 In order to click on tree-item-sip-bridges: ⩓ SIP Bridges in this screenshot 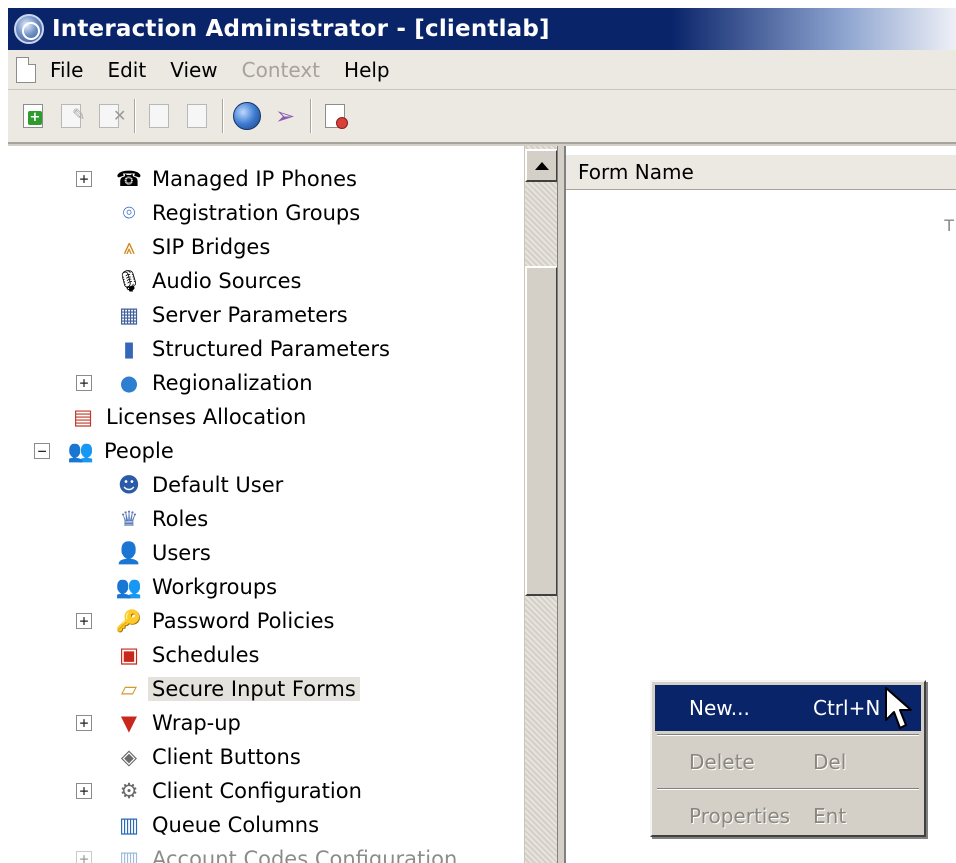, I will do `click(192, 247)`.